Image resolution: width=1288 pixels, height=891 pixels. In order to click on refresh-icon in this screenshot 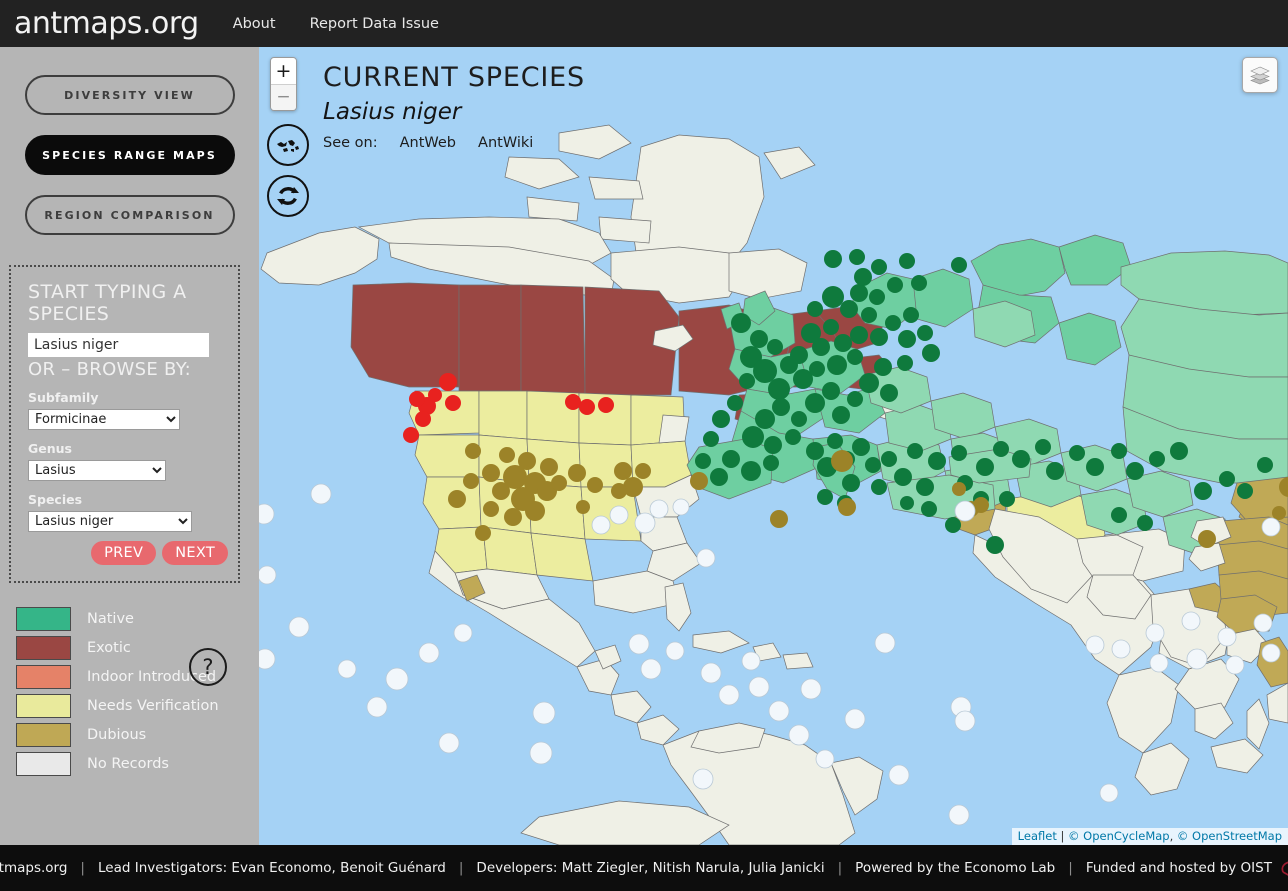, I will do `click(288, 196)`.